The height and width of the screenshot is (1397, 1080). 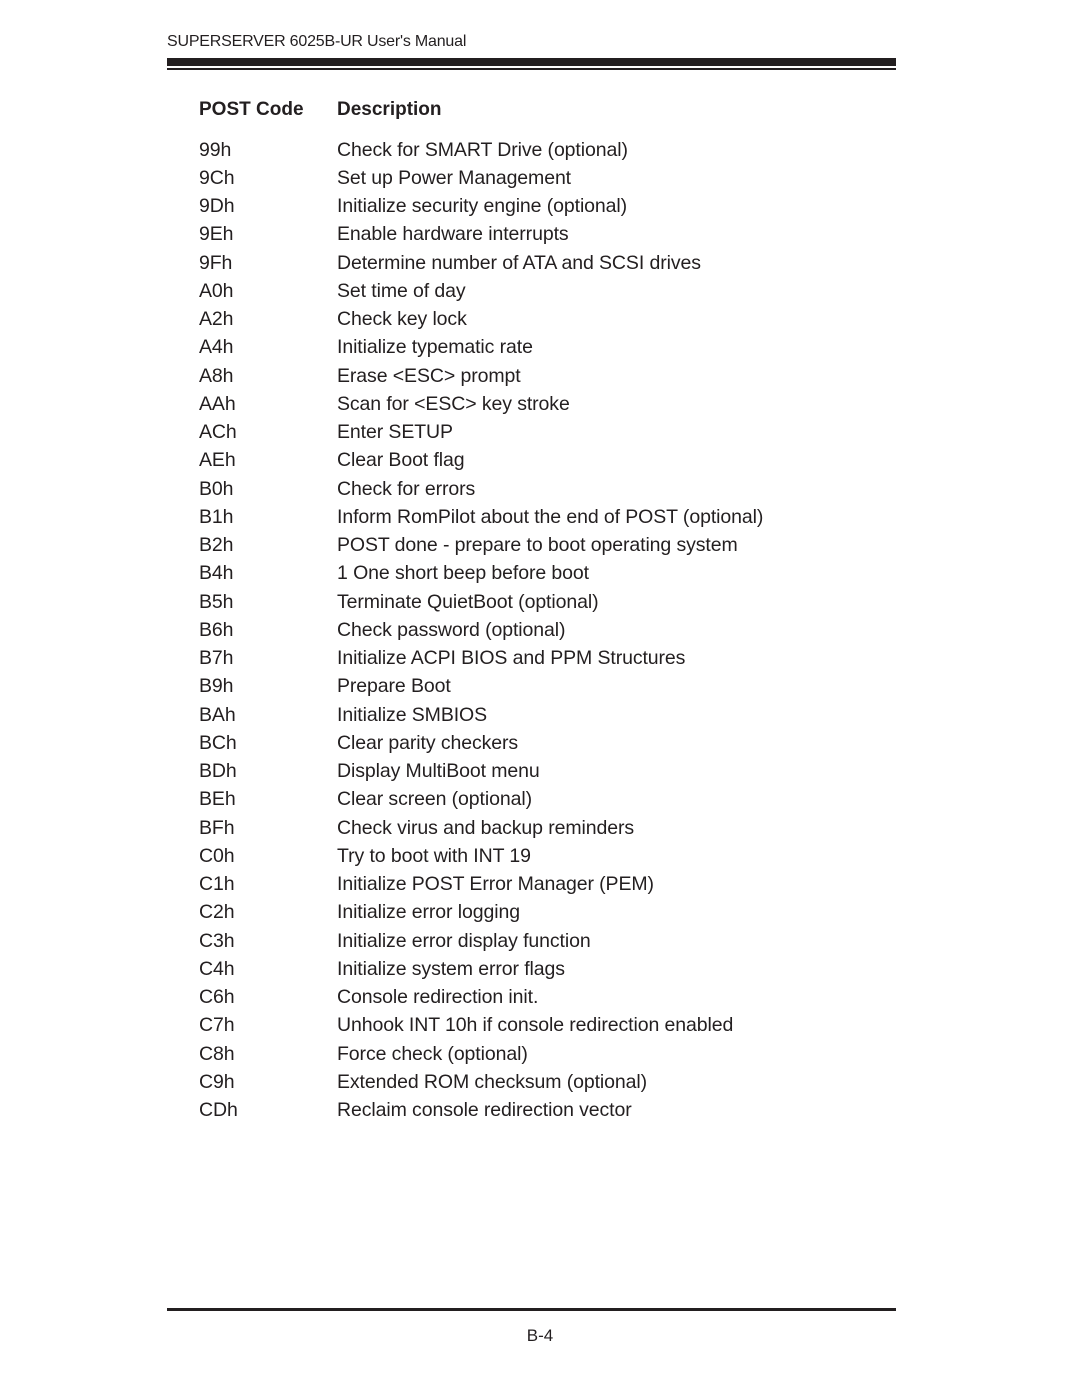 I want to click on post-code-cell: 9Eh, so click(x=216, y=234).